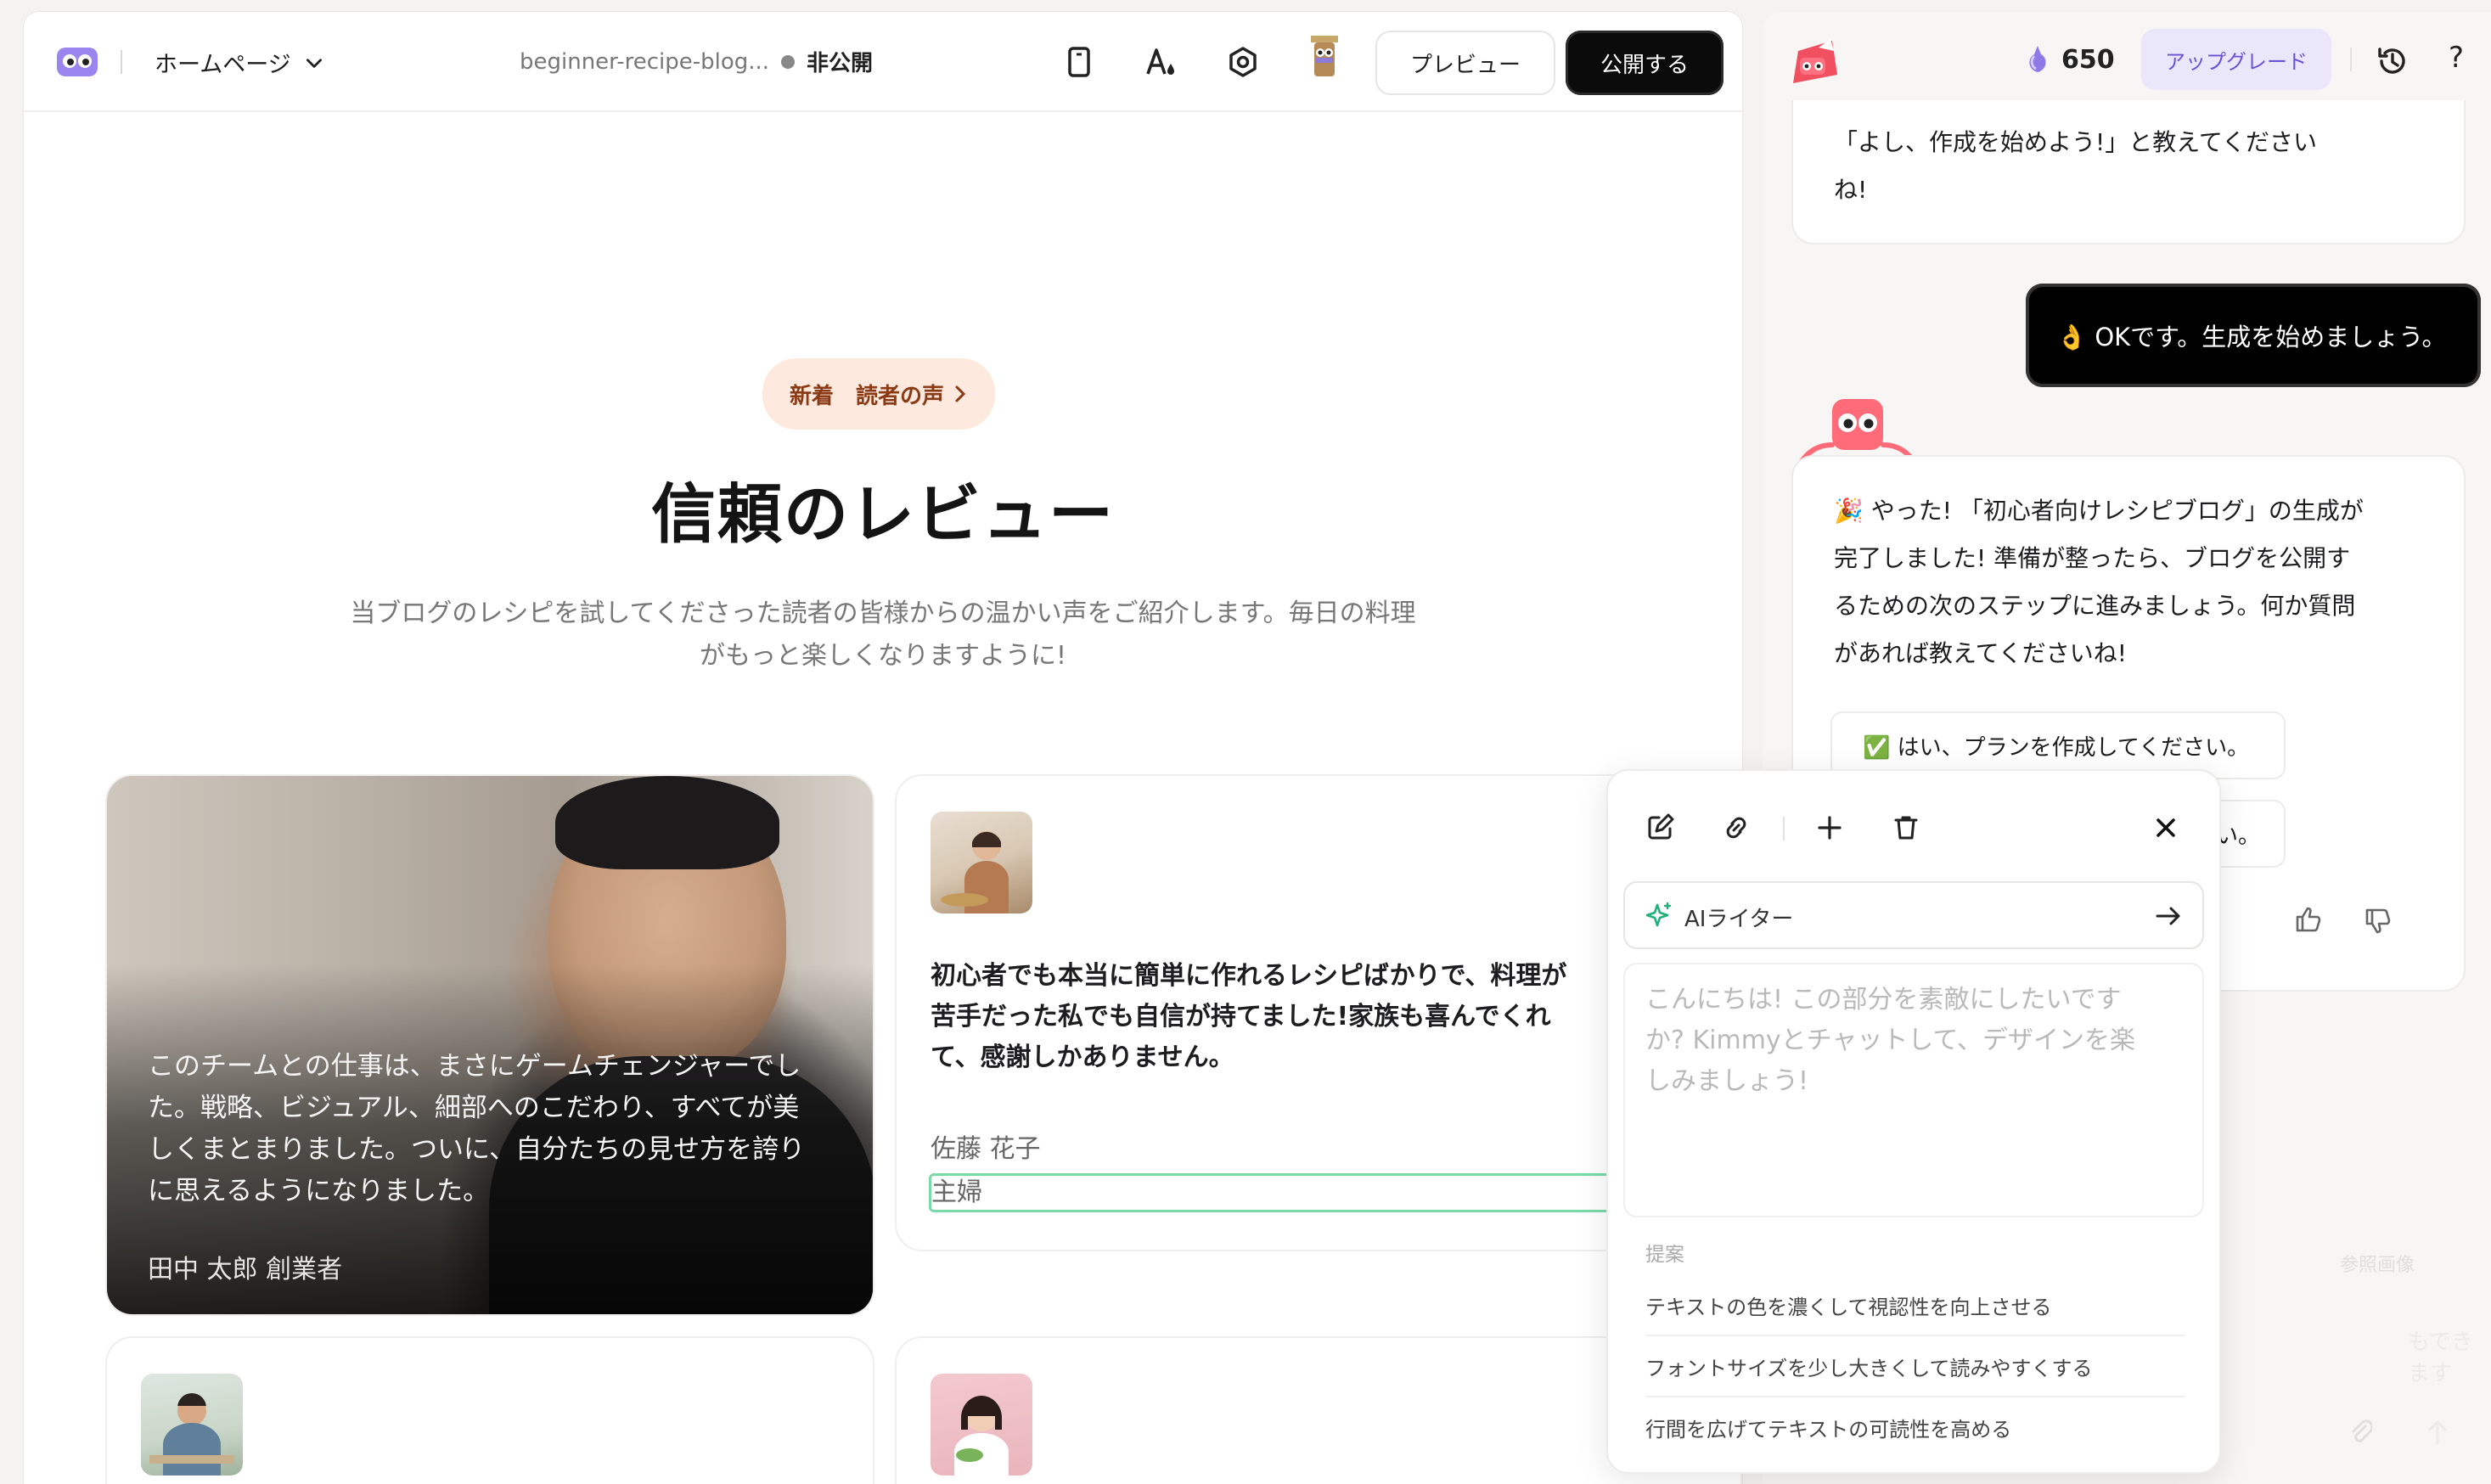 The height and width of the screenshot is (1484, 2491). I want to click on reference-image-label: 参照画像, so click(2377, 1265).